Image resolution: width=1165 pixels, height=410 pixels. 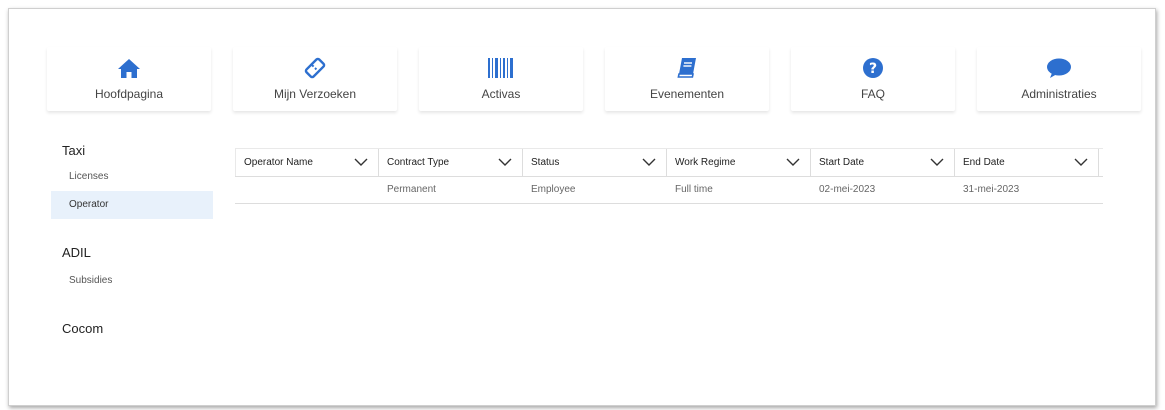 What do you see at coordinates (411, 189) in the screenshot?
I see `table-cell: Permanent` at bounding box center [411, 189].